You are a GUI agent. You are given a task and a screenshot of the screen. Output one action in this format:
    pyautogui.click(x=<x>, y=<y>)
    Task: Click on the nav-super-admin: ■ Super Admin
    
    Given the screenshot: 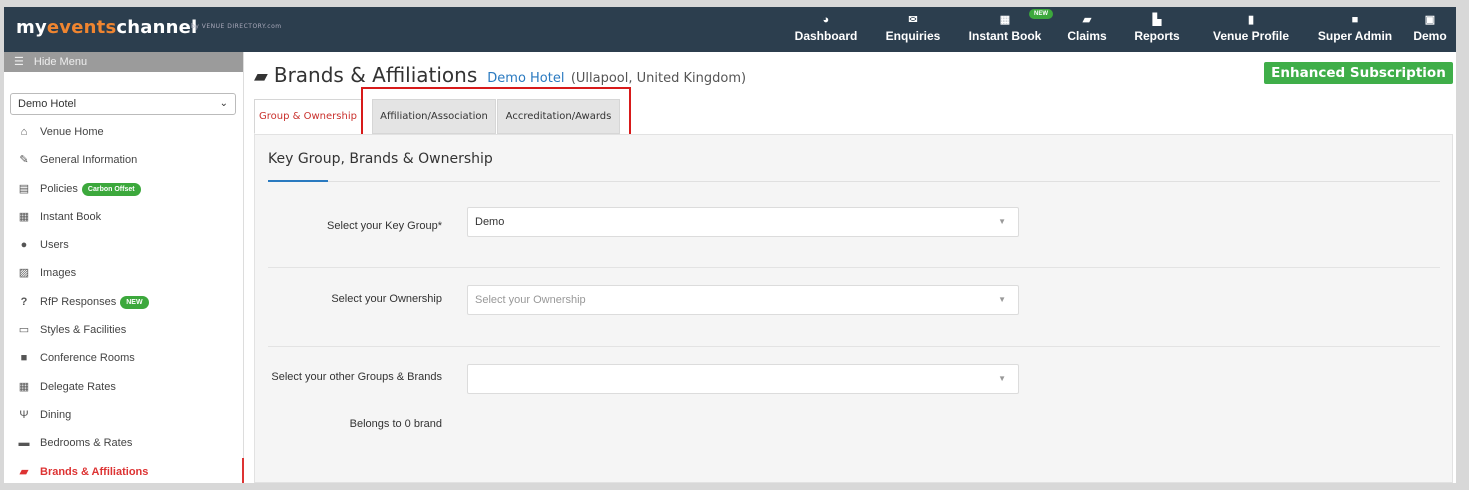 What is the action you would take?
    pyautogui.click(x=1355, y=28)
    